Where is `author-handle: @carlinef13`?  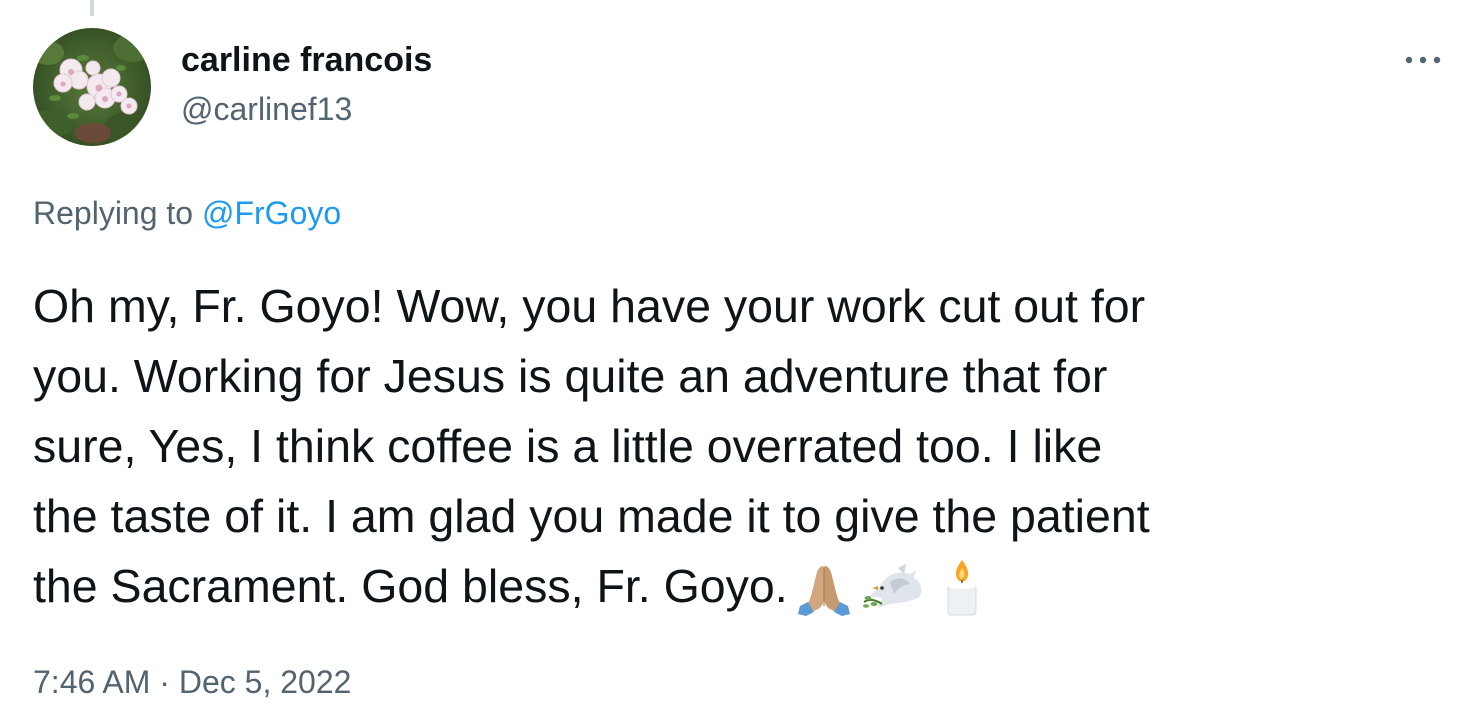 author-handle: @carlinef13 is located at coordinates (266, 109).